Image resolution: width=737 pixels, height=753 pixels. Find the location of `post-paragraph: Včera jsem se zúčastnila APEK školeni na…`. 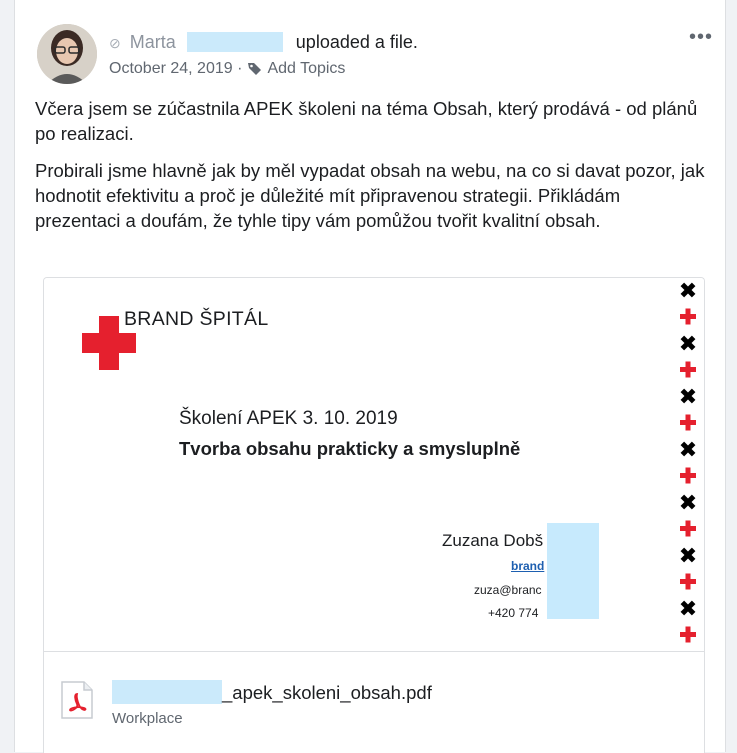

post-paragraph: Včera jsem se zúčastnila APEK školeni na… is located at coordinates (366, 121).